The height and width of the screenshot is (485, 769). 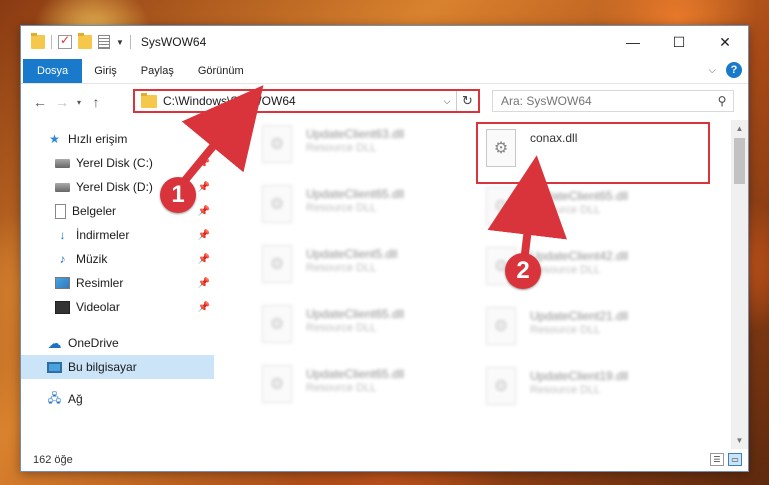 I want to click on ribbon-right: ⌵ ?, so click(x=725, y=70).